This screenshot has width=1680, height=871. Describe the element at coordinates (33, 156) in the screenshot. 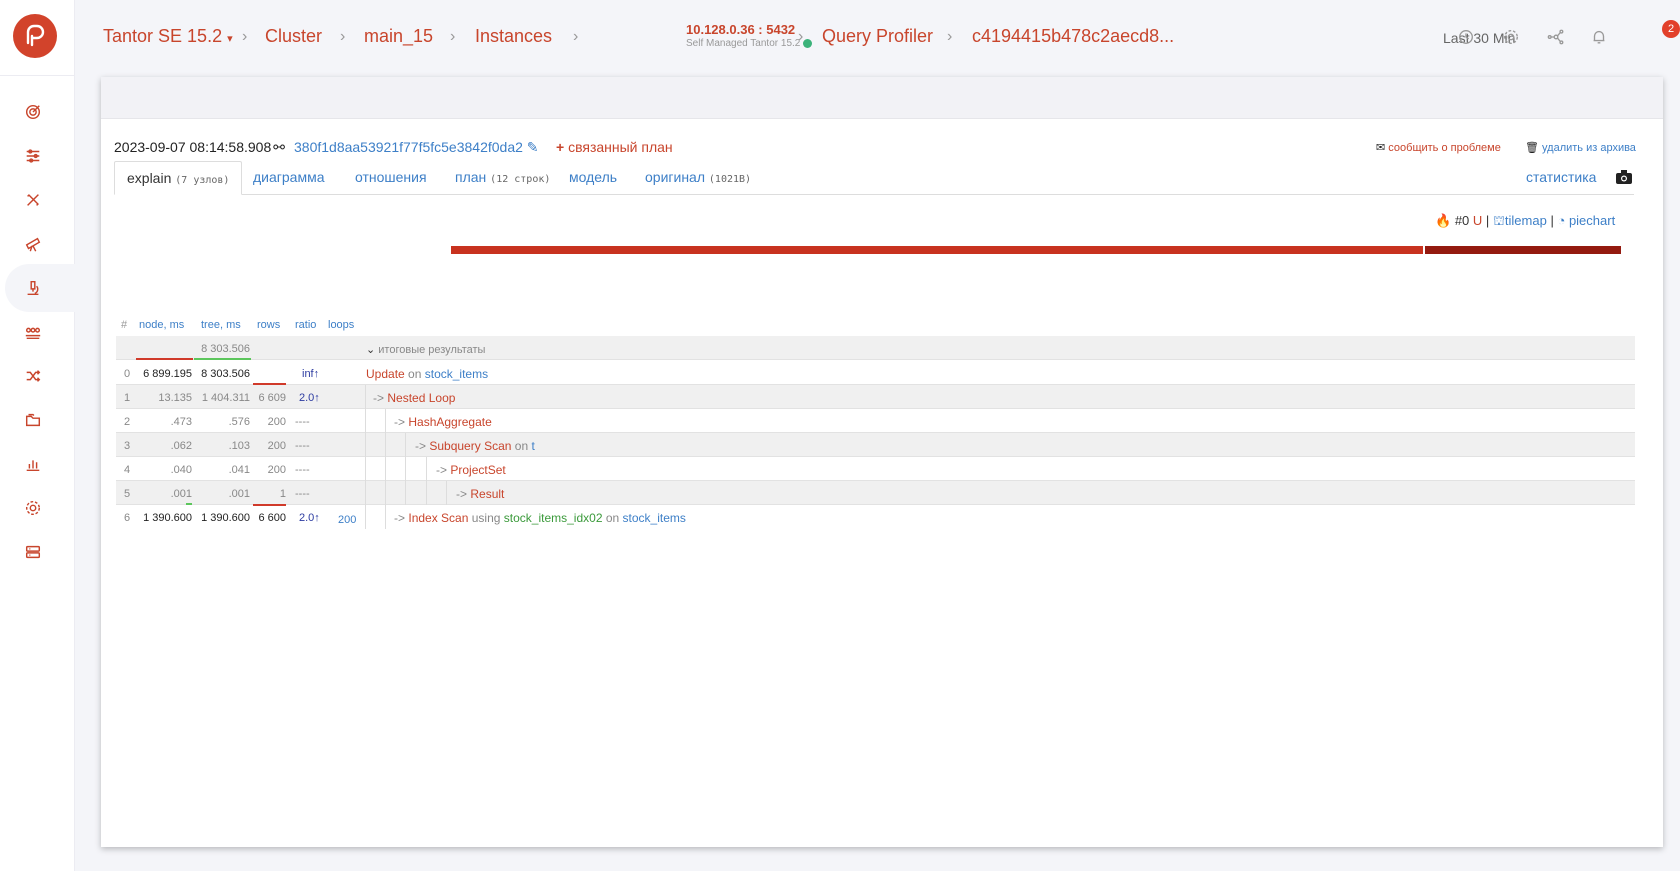

I see `sliders-icon` at that location.